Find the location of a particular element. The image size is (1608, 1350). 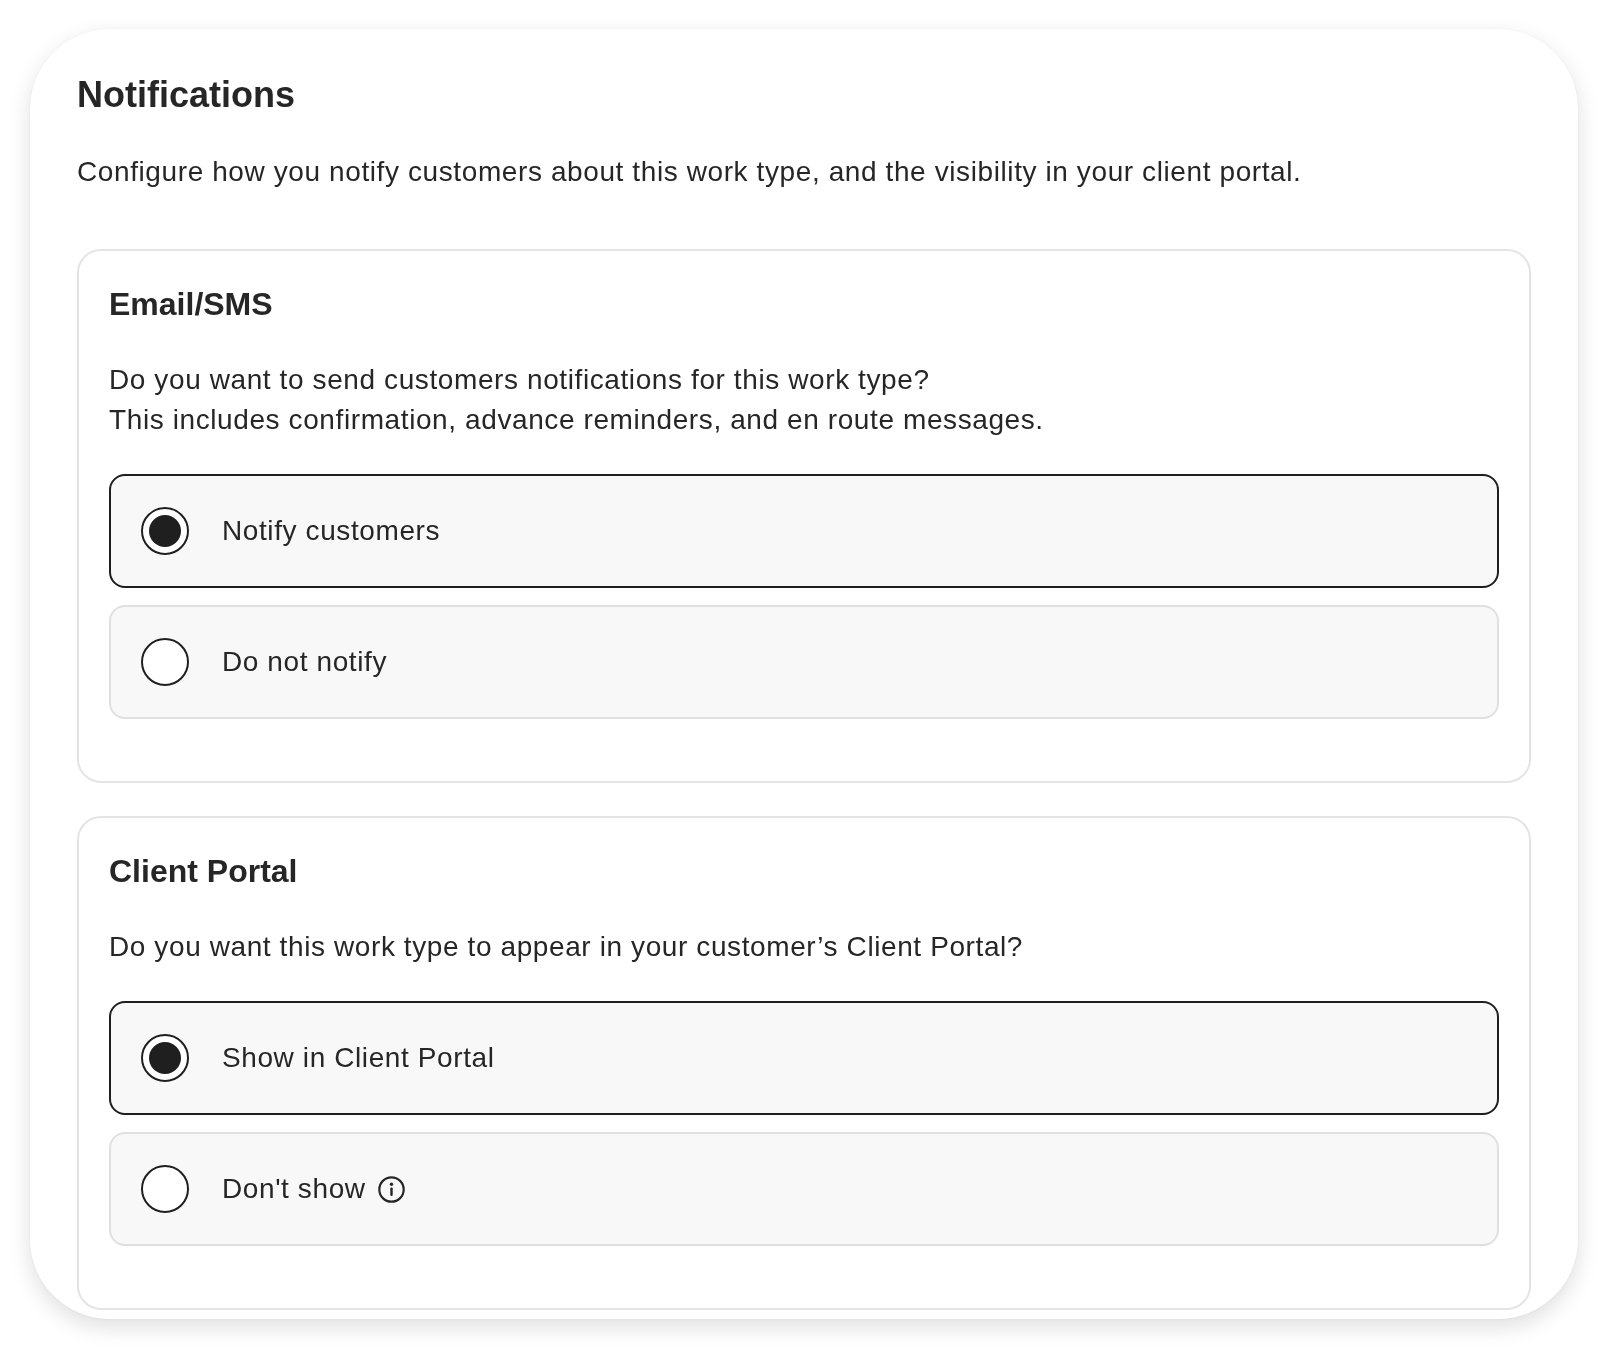

panel-description: Configure how you notify customers about this work type, and the visibility in your client portal. is located at coordinates (689, 172).